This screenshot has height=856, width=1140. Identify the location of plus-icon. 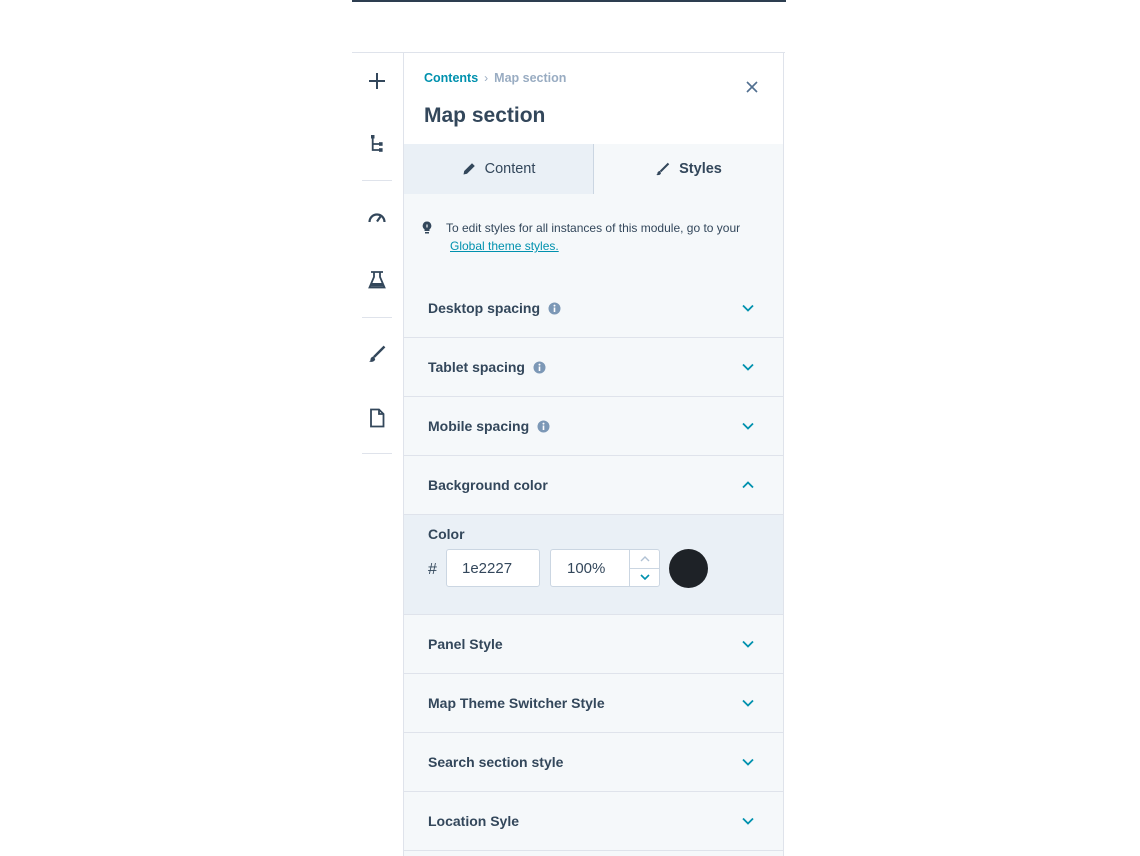
(377, 81).